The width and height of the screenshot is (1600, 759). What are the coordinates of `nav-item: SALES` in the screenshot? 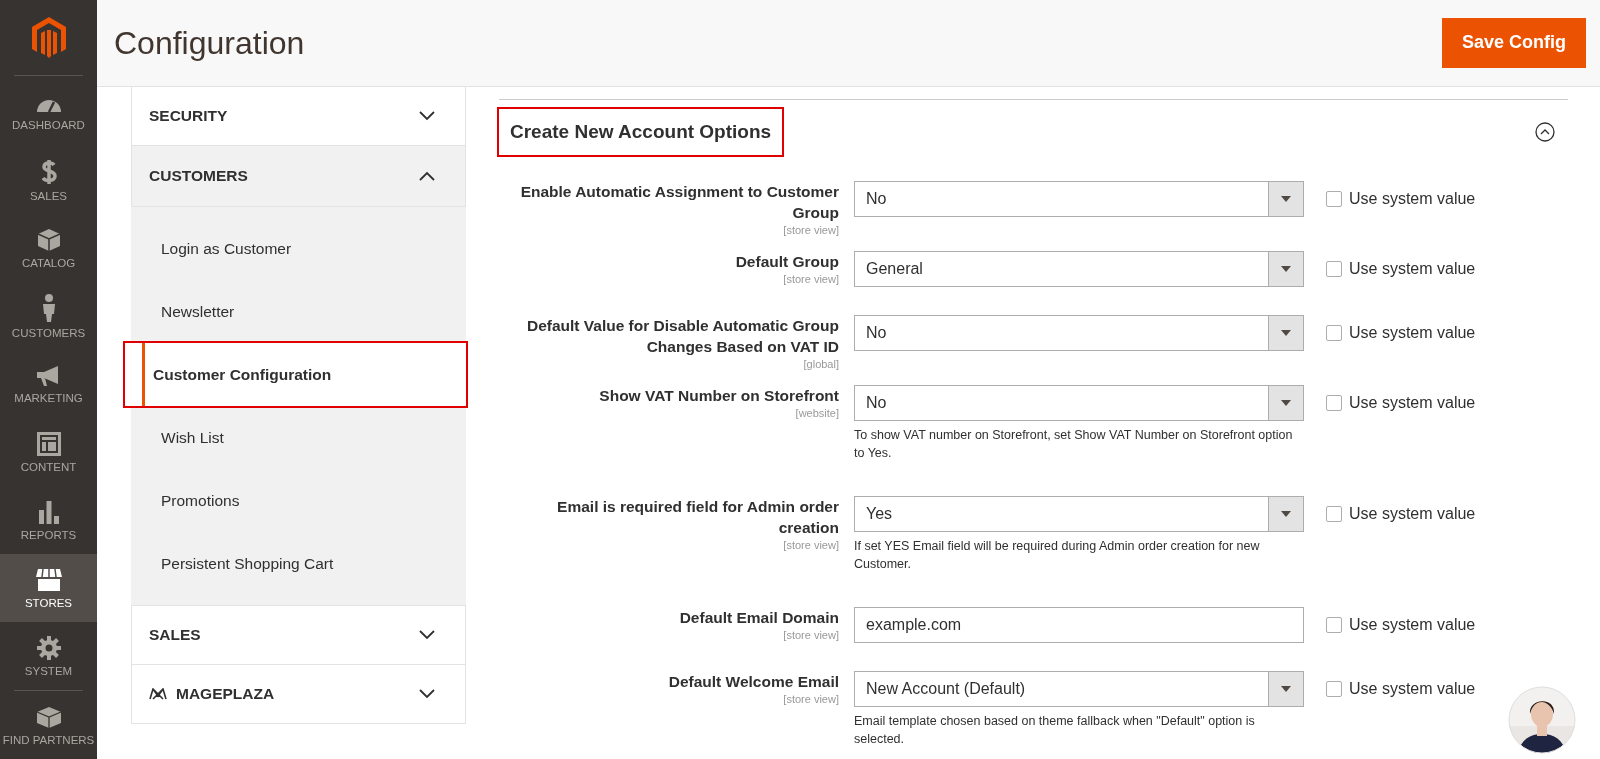 It's located at (48, 180).